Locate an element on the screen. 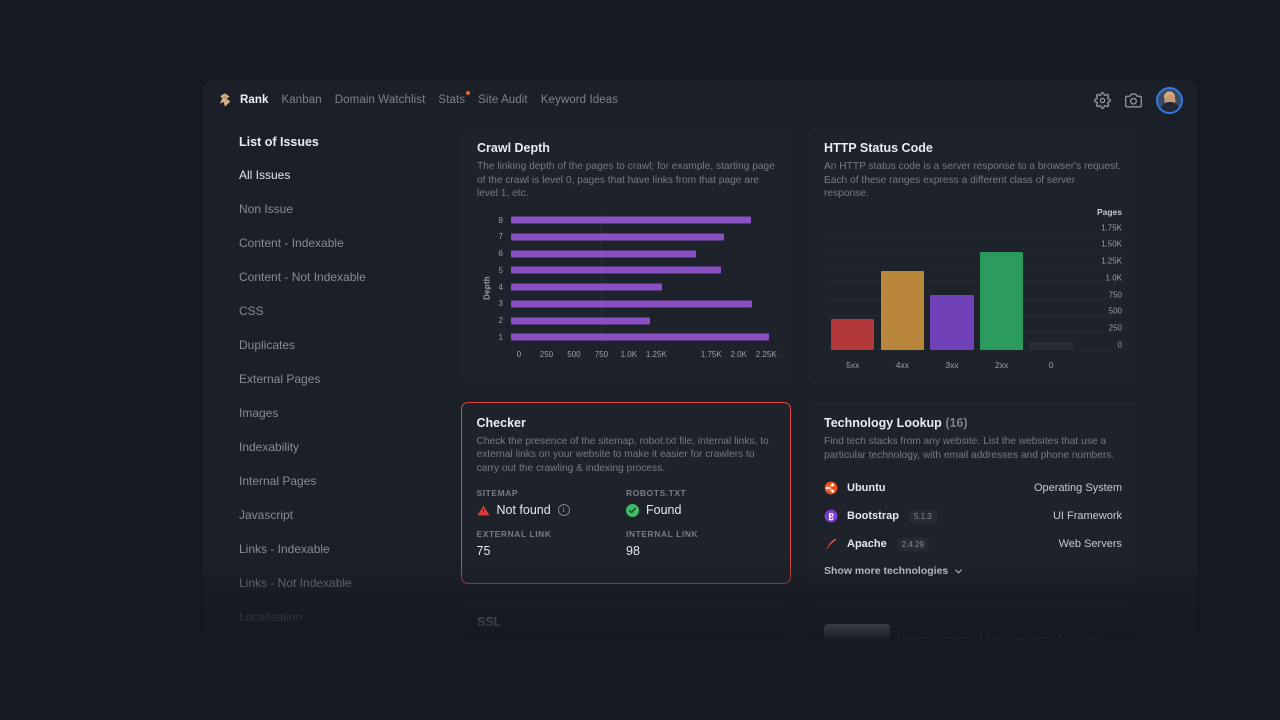 The image size is (1280, 720). avatar is located at coordinates (1169, 100).